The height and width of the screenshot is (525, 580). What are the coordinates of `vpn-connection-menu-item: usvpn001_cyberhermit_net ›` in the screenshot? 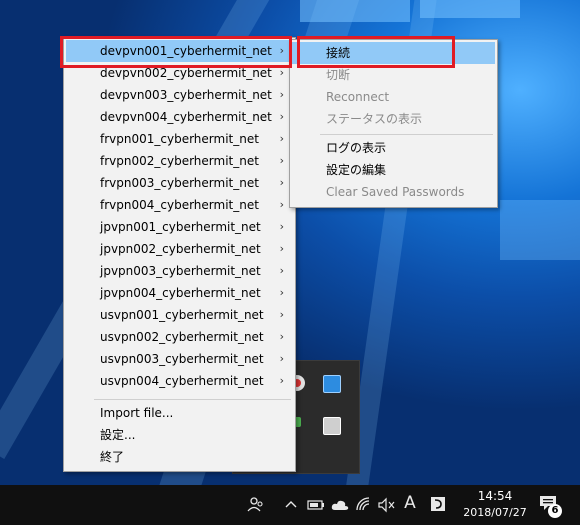 It's located at (179, 315).